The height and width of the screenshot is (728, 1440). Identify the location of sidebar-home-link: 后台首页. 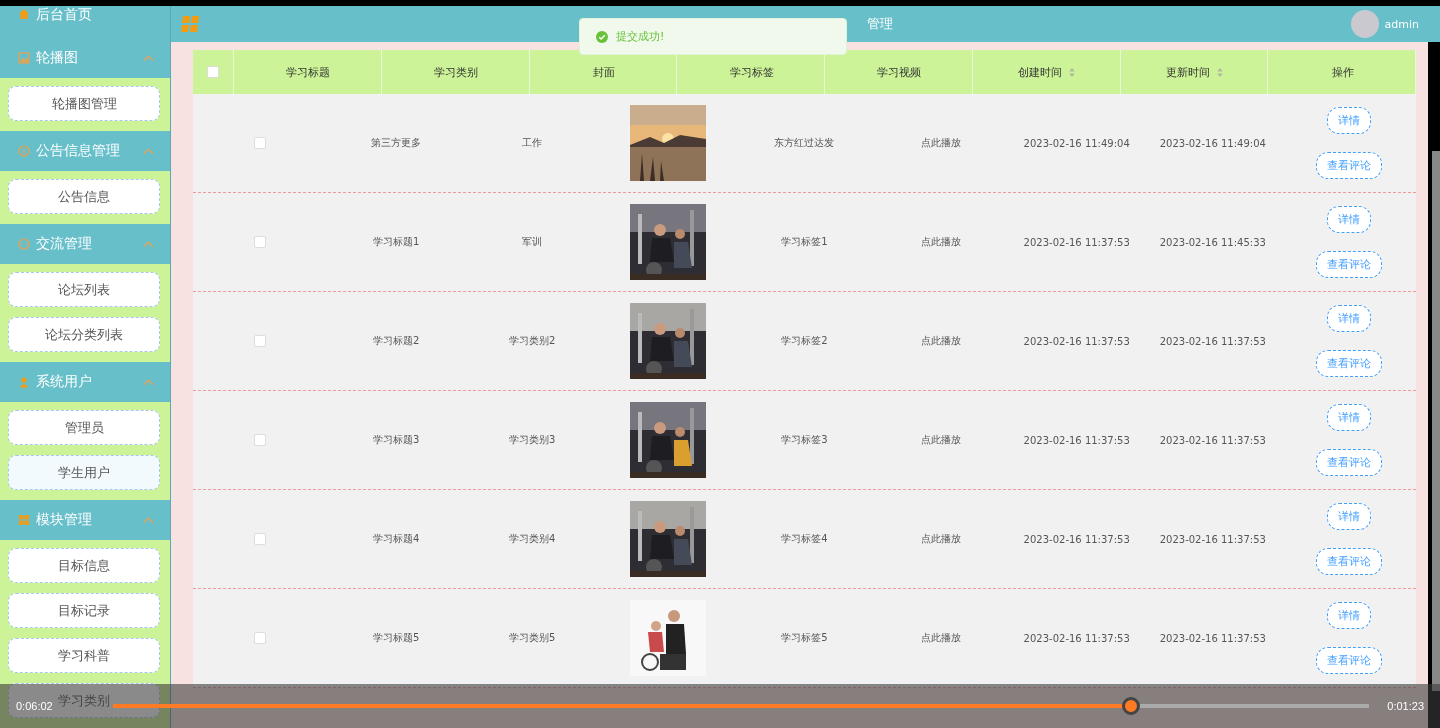
(64, 14).